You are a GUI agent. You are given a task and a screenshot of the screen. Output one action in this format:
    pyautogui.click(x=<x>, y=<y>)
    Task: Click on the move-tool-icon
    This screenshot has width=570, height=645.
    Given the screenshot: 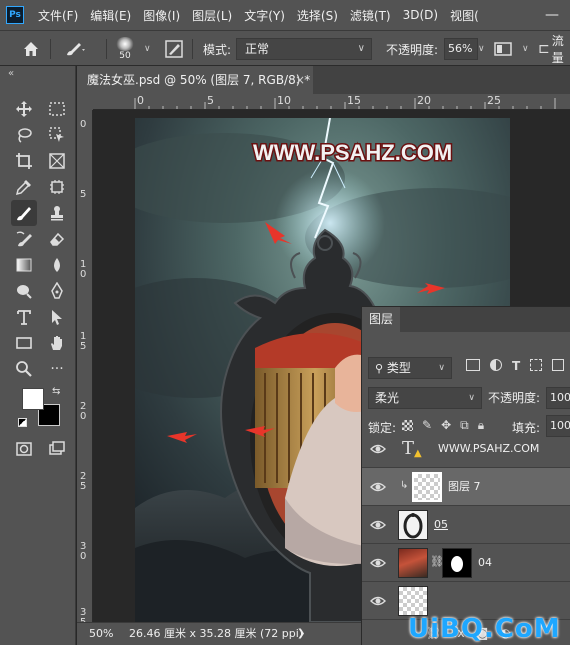 What is the action you would take?
    pyautogui.click(x=24, y=109)
    